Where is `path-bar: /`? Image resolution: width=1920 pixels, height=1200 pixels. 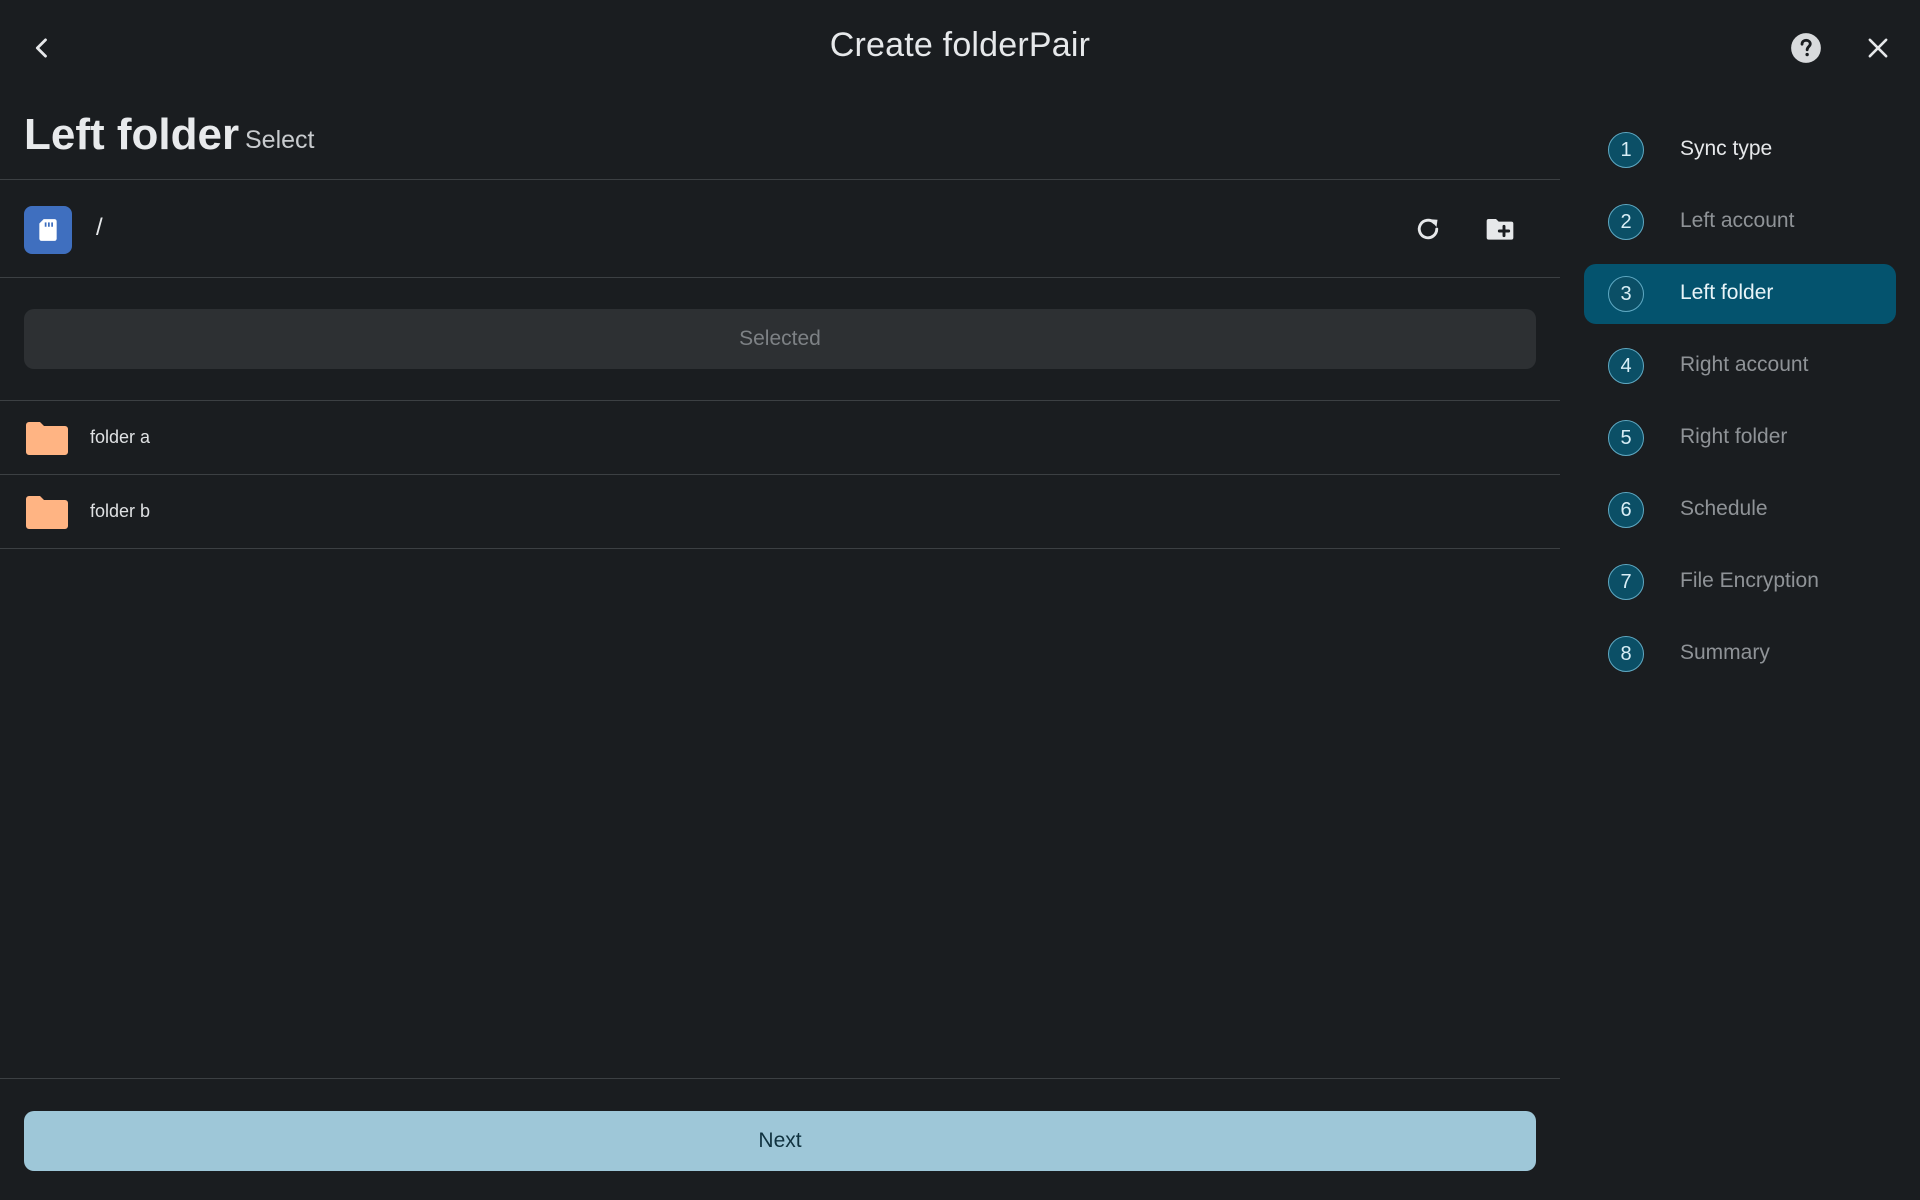
path-bar: / is located at coordinates (780, 229).